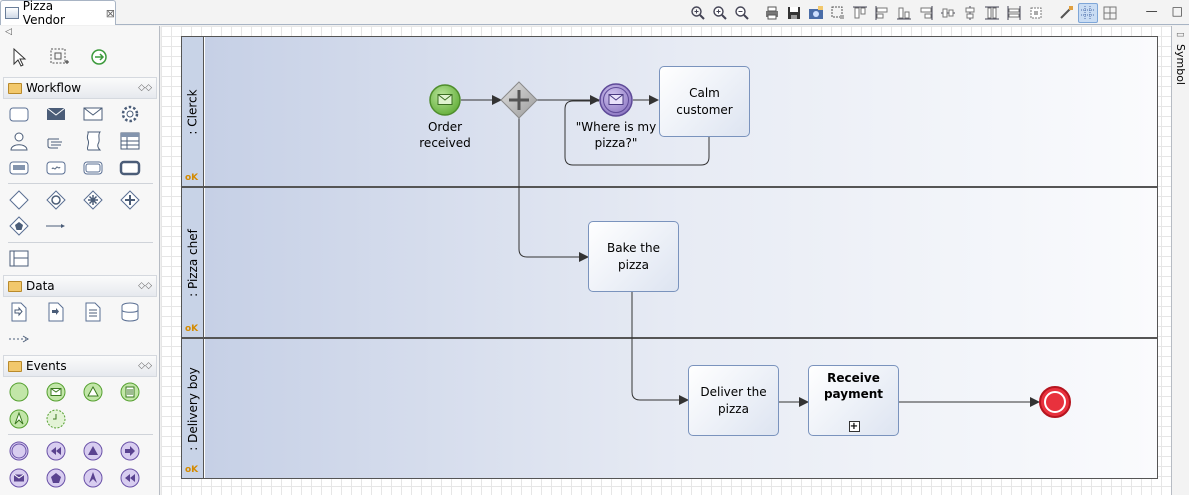 The height and width of the screenshot is (495, 1189). I want to click on palette-complex-gateway, so click(93, 200).